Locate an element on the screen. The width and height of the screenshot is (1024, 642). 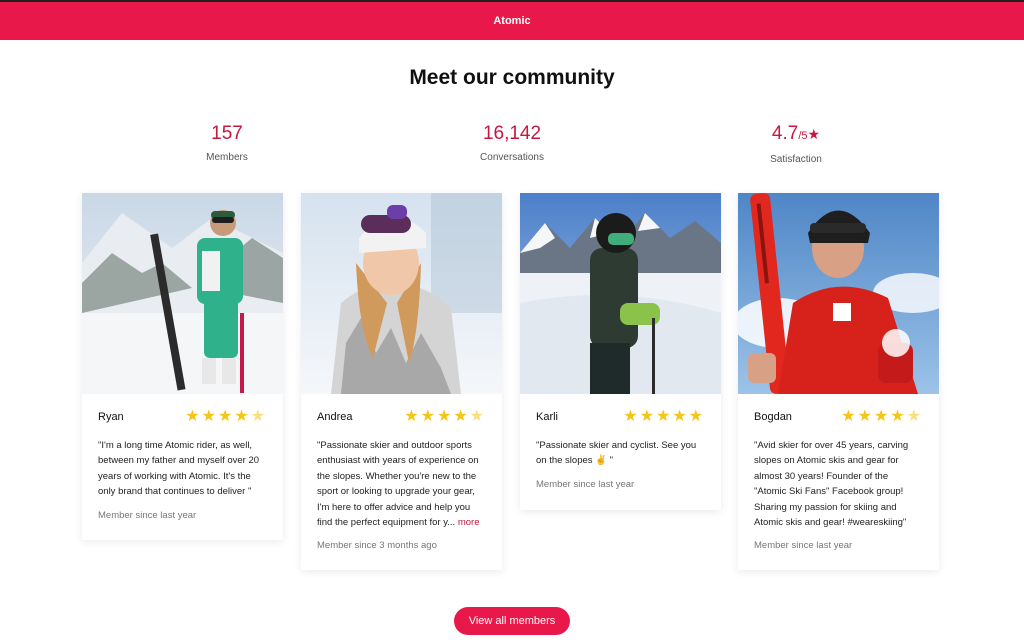
stat-satisfaction-label: Satisfaction is located at coordinates (796, 159).